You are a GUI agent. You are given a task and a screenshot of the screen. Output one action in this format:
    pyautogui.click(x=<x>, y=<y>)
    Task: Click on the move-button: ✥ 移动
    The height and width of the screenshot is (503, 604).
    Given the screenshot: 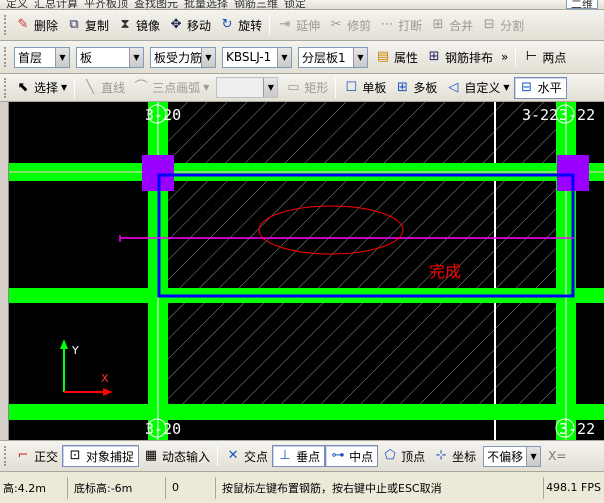 What is the action you would take?
    pyautogui.click(x=189, y=25)
    